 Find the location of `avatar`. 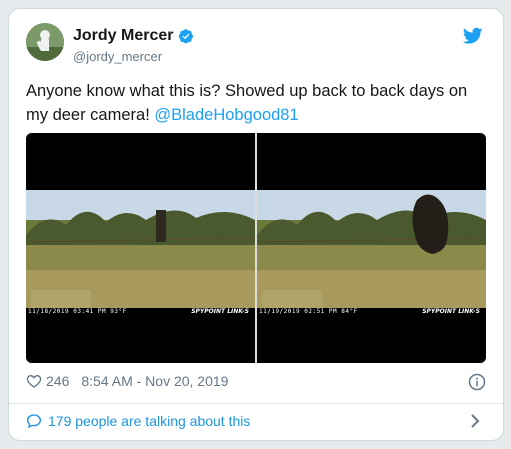

avatar is located at coordinates (45, 42).